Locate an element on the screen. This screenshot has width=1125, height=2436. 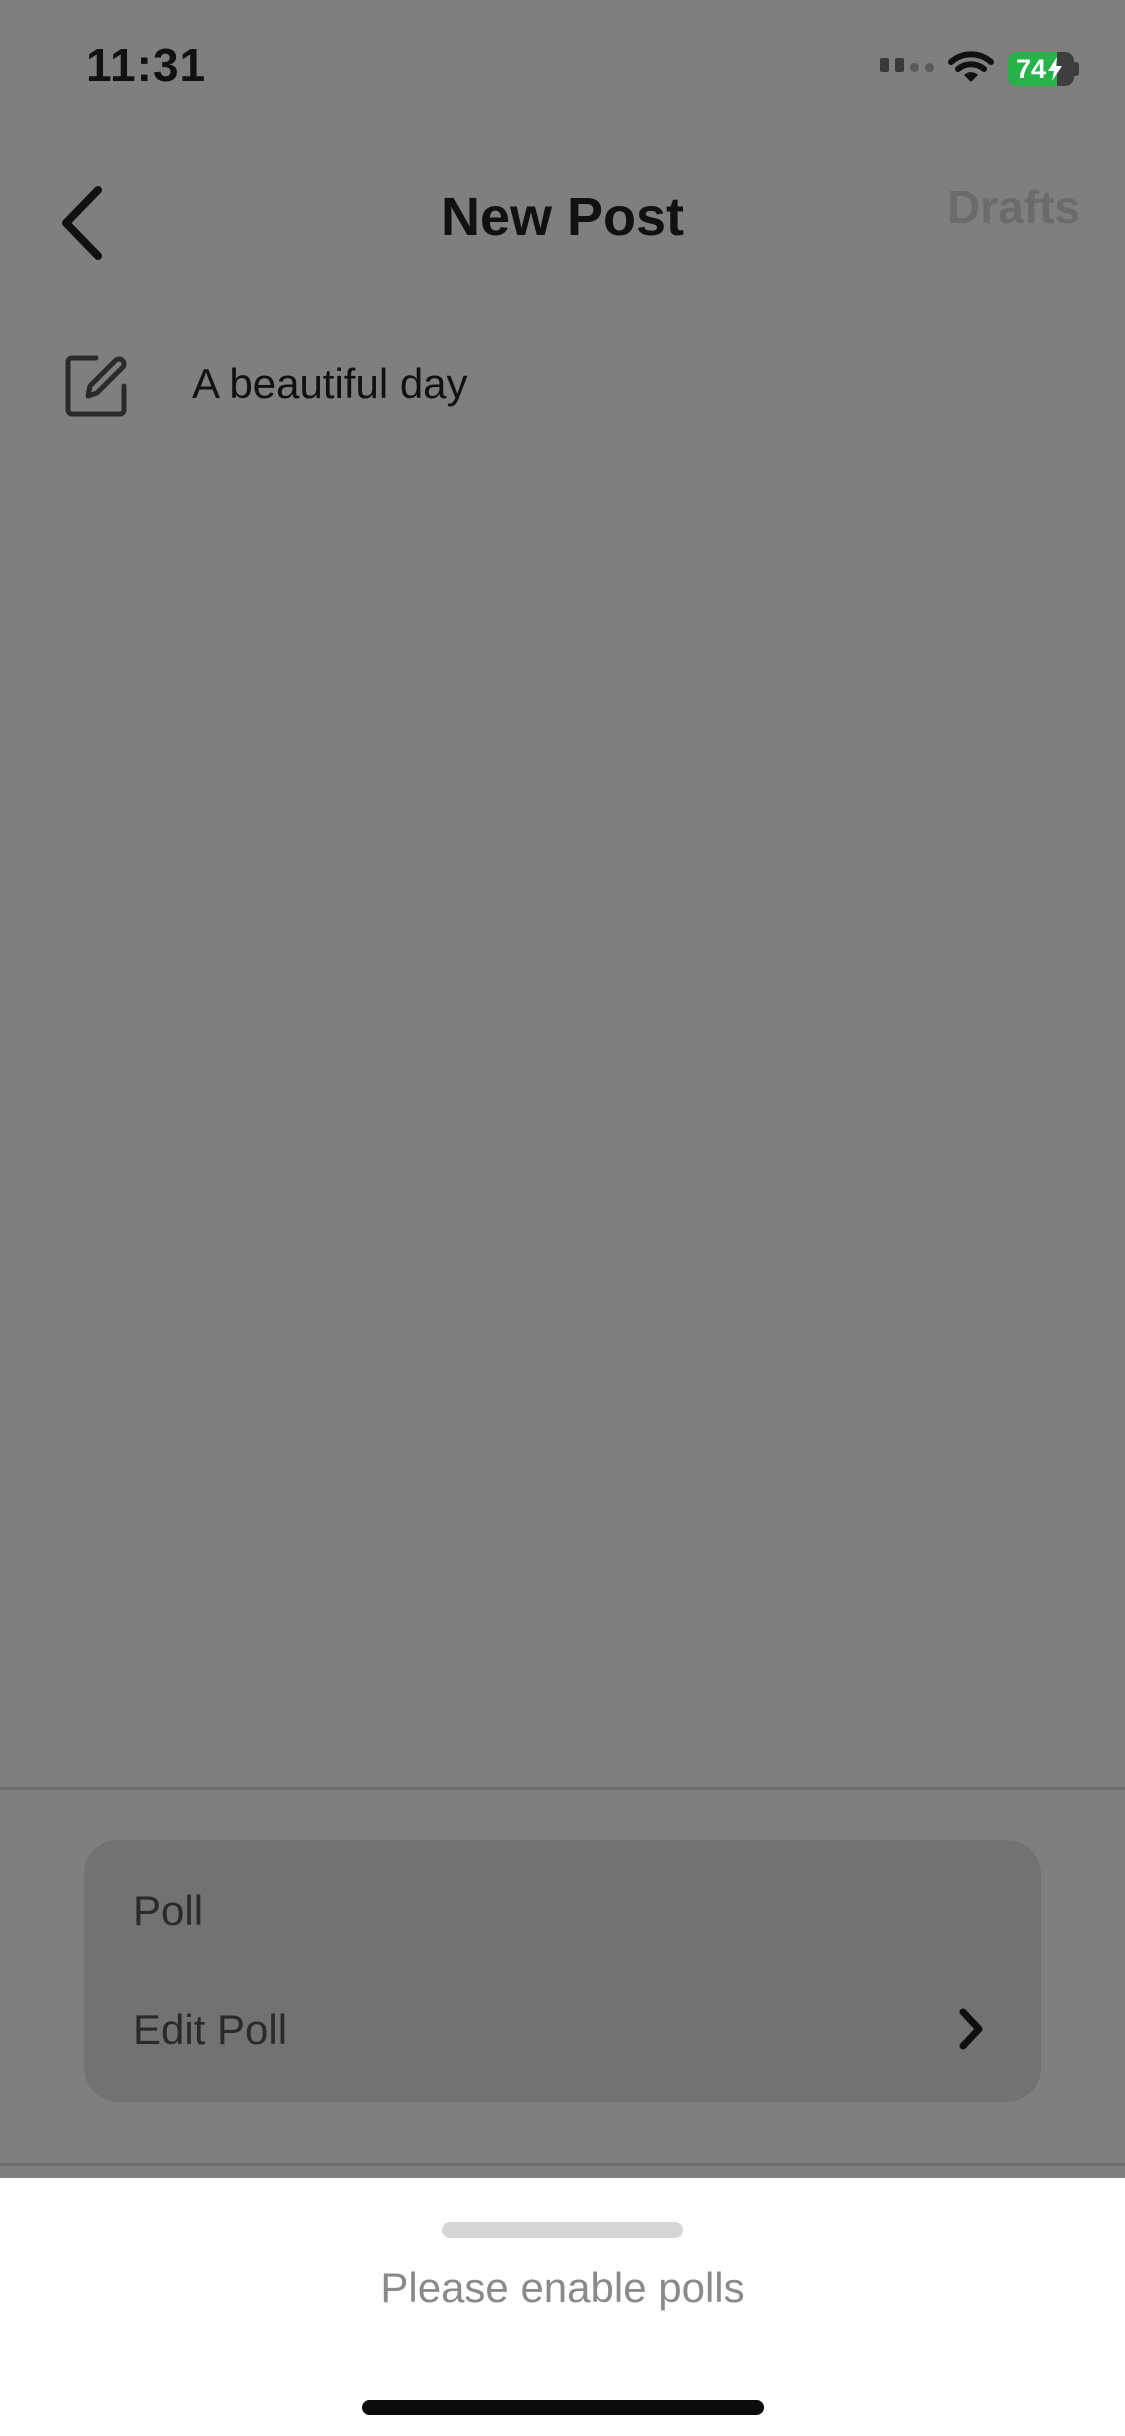
chevron-right-icon is located at coordinates (971, 2029).